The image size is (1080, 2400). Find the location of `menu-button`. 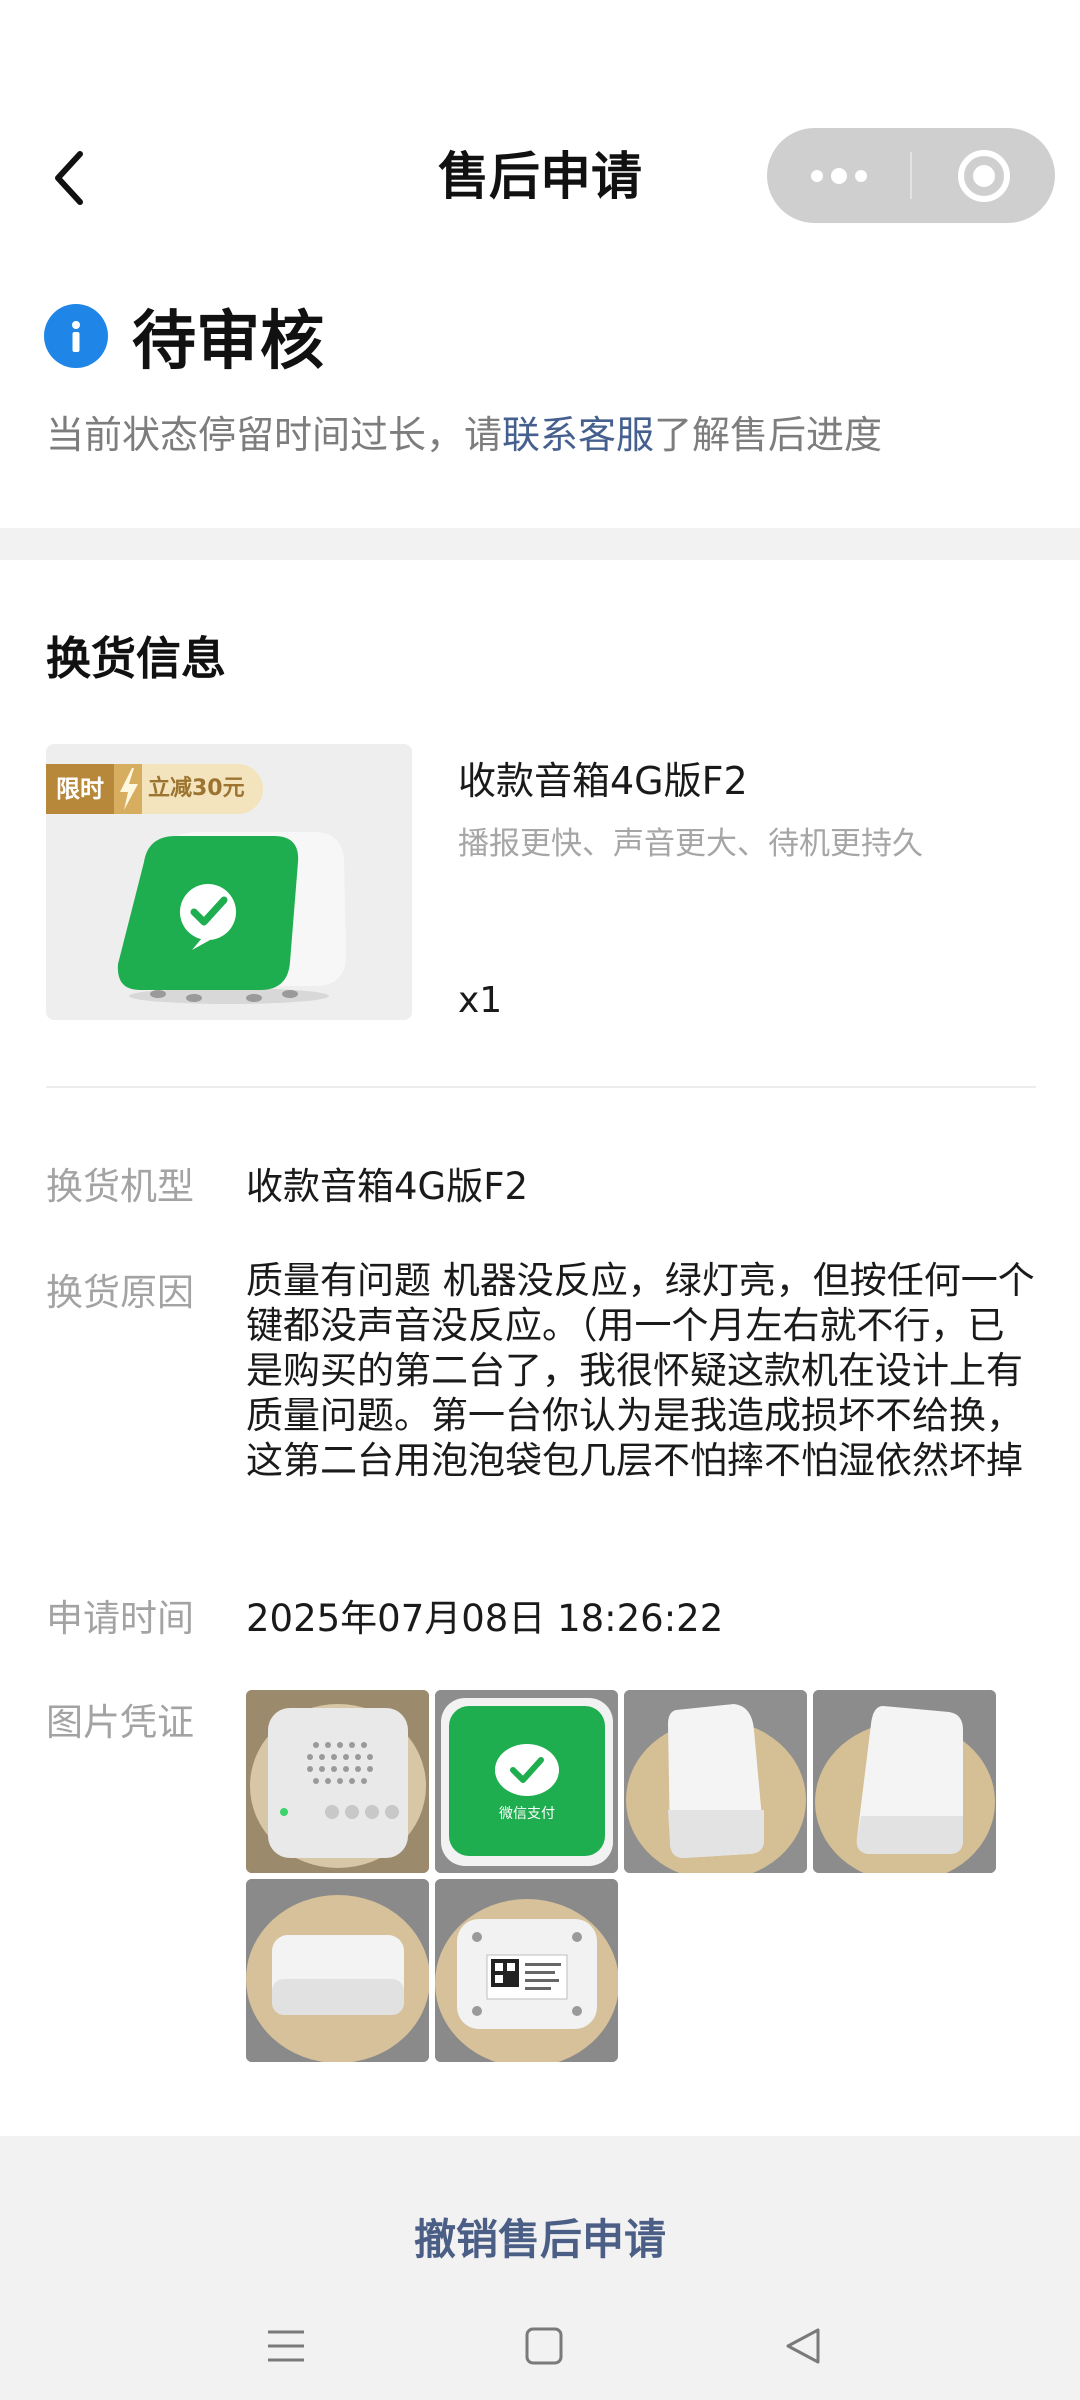

menu-button is located at coordinates (286, 2346).